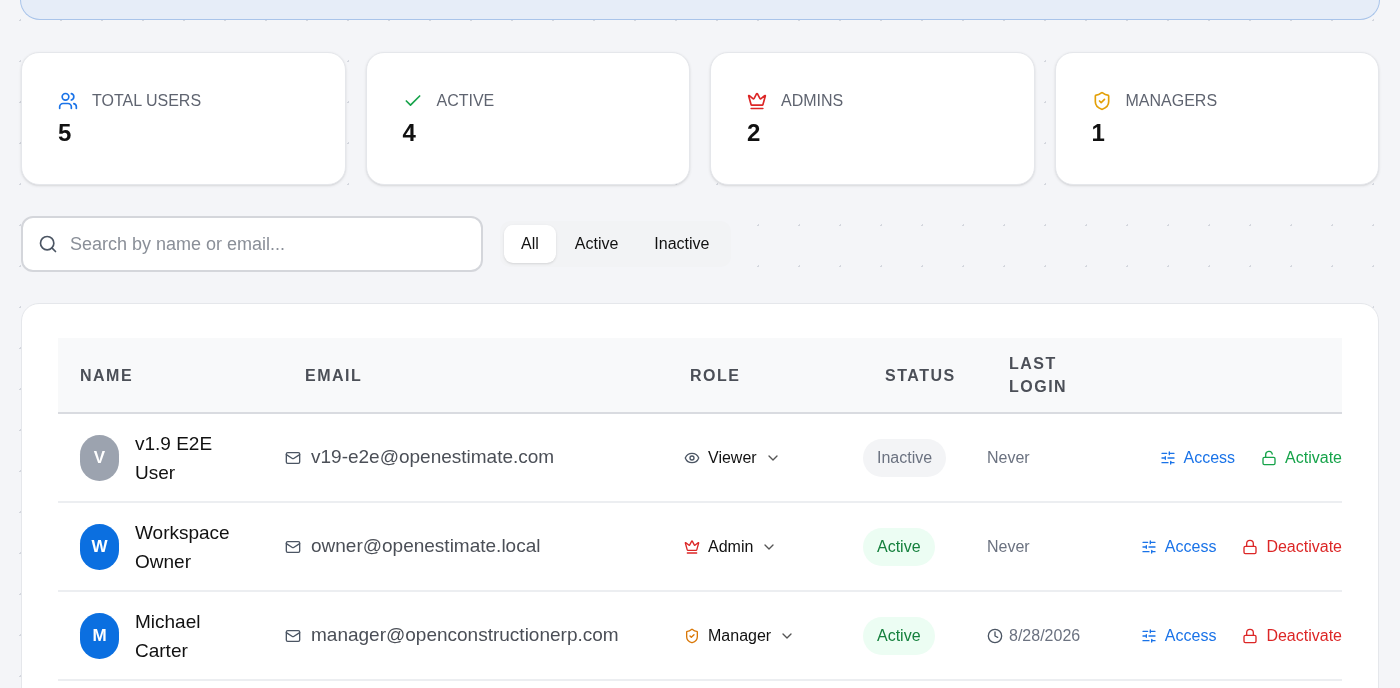  I want to click on email-text: manager@openconstructionerp.com, so click(465, 635).